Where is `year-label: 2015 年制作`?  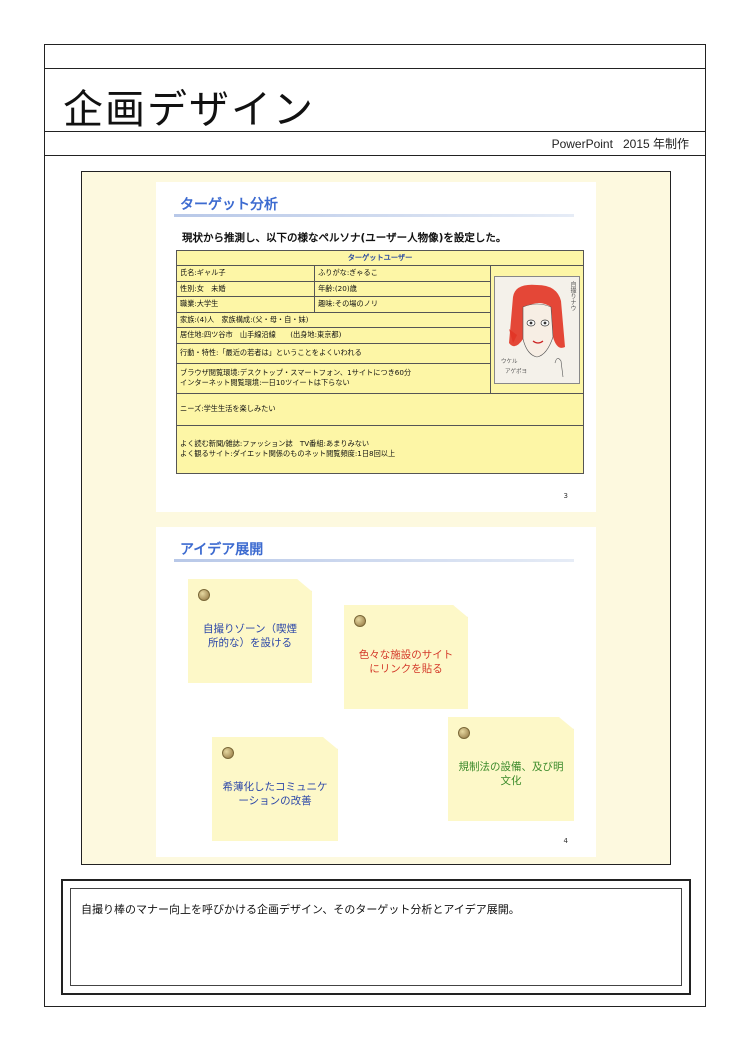 year-label: 2015 年制作 is located at coordinates (655, 144).